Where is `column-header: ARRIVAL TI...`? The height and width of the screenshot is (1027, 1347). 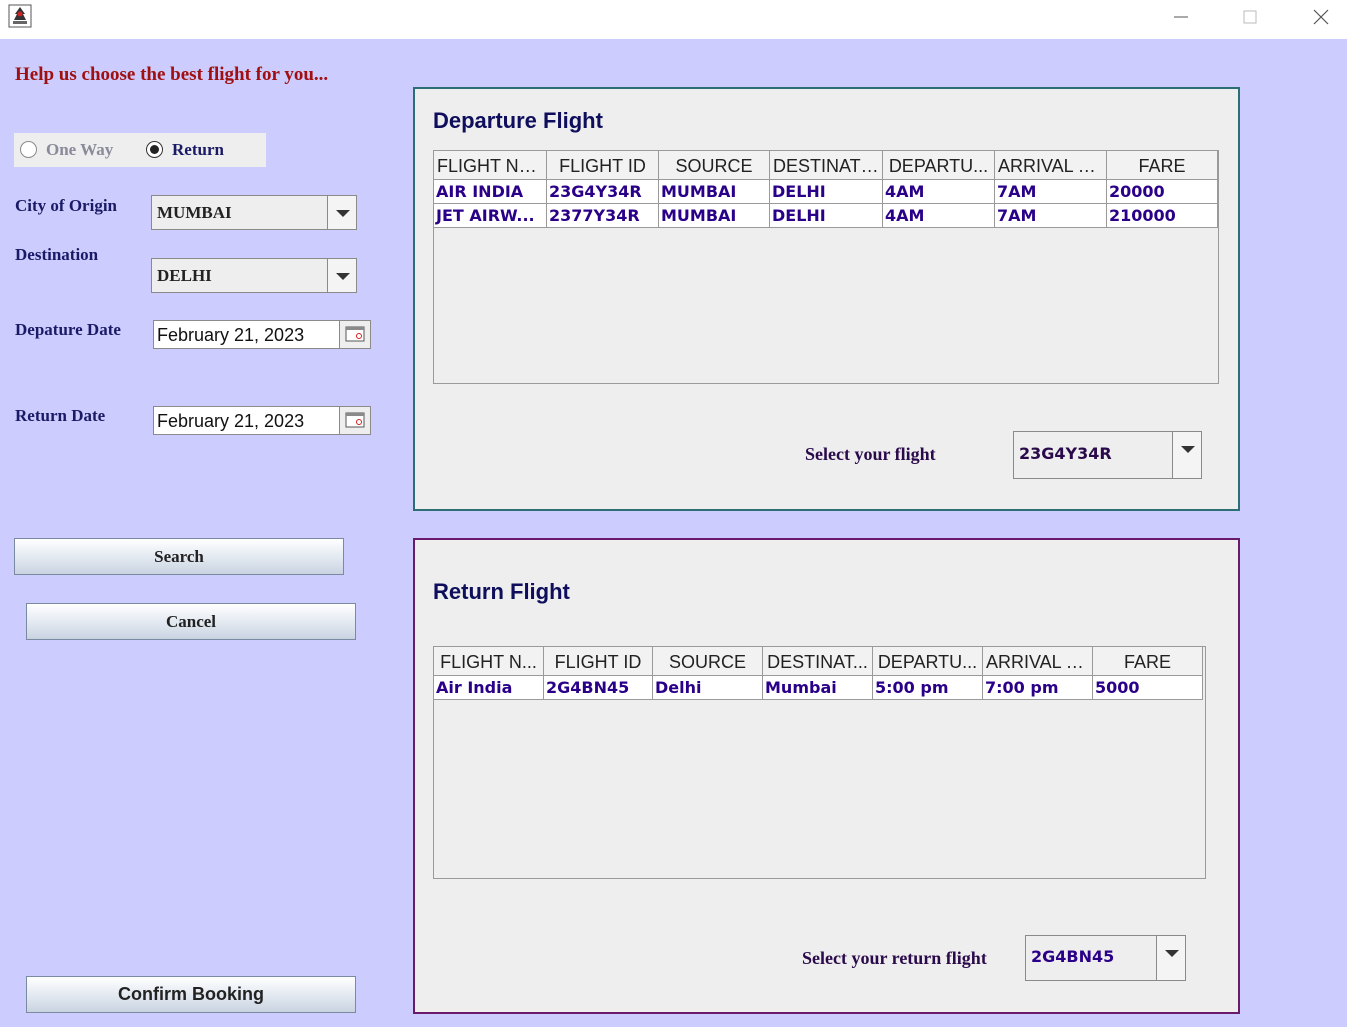 column-header: ARRIVAL TI... is located at coordinates (1051, 165).